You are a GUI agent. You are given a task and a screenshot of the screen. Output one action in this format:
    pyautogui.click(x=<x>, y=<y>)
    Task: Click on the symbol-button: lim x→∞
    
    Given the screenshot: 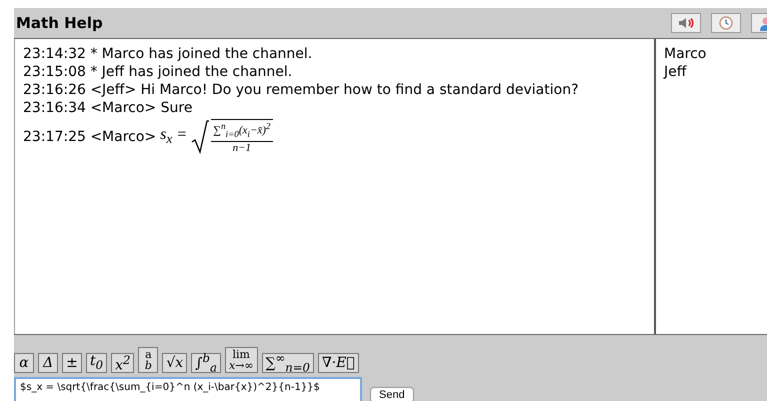 What is the action you would take?
    pyautogui.click(x=241, y=360)
    